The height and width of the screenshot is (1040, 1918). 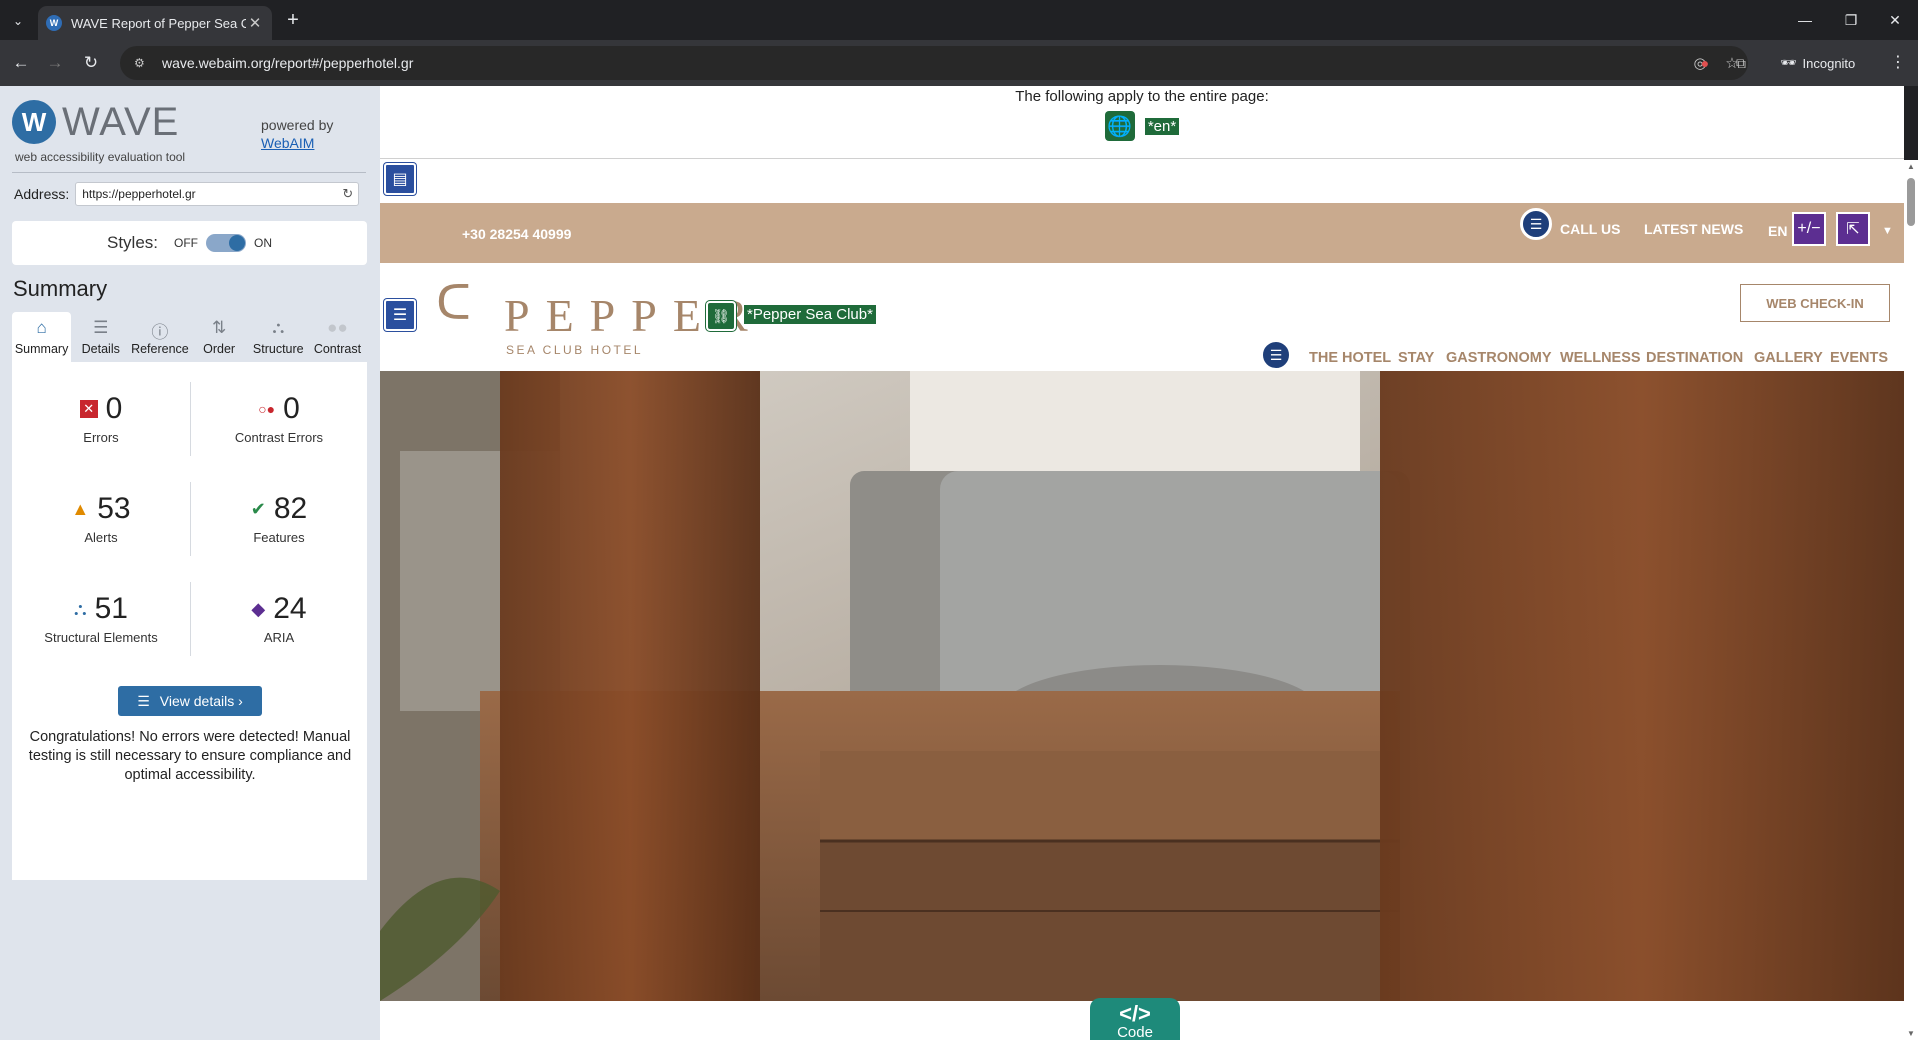 What do you see at coordinates (100, 157) in the screenshot?
I see `wave-tagline: web accessibility evaluation tool` at bounding box center [100, 157].